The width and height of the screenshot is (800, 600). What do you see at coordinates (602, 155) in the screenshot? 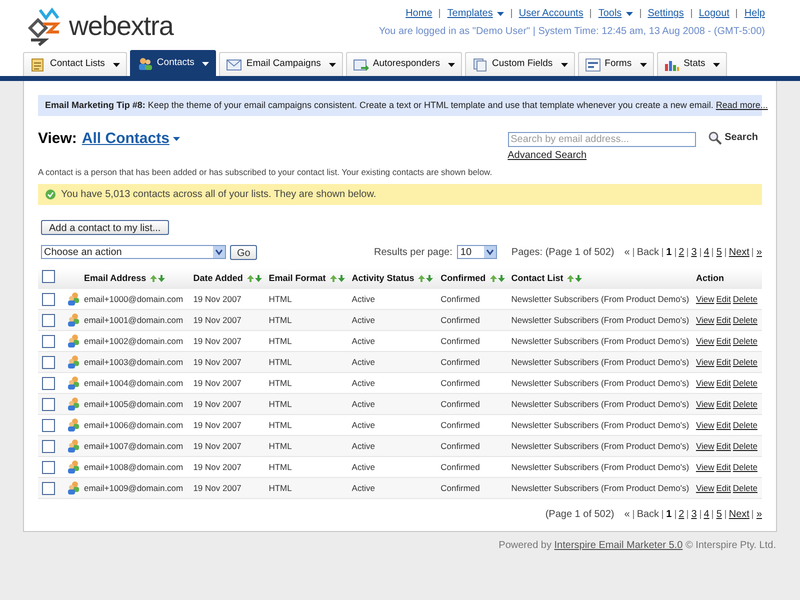
I see `advanced-search-link: Advanced Search` at bounding box center [602, 155].